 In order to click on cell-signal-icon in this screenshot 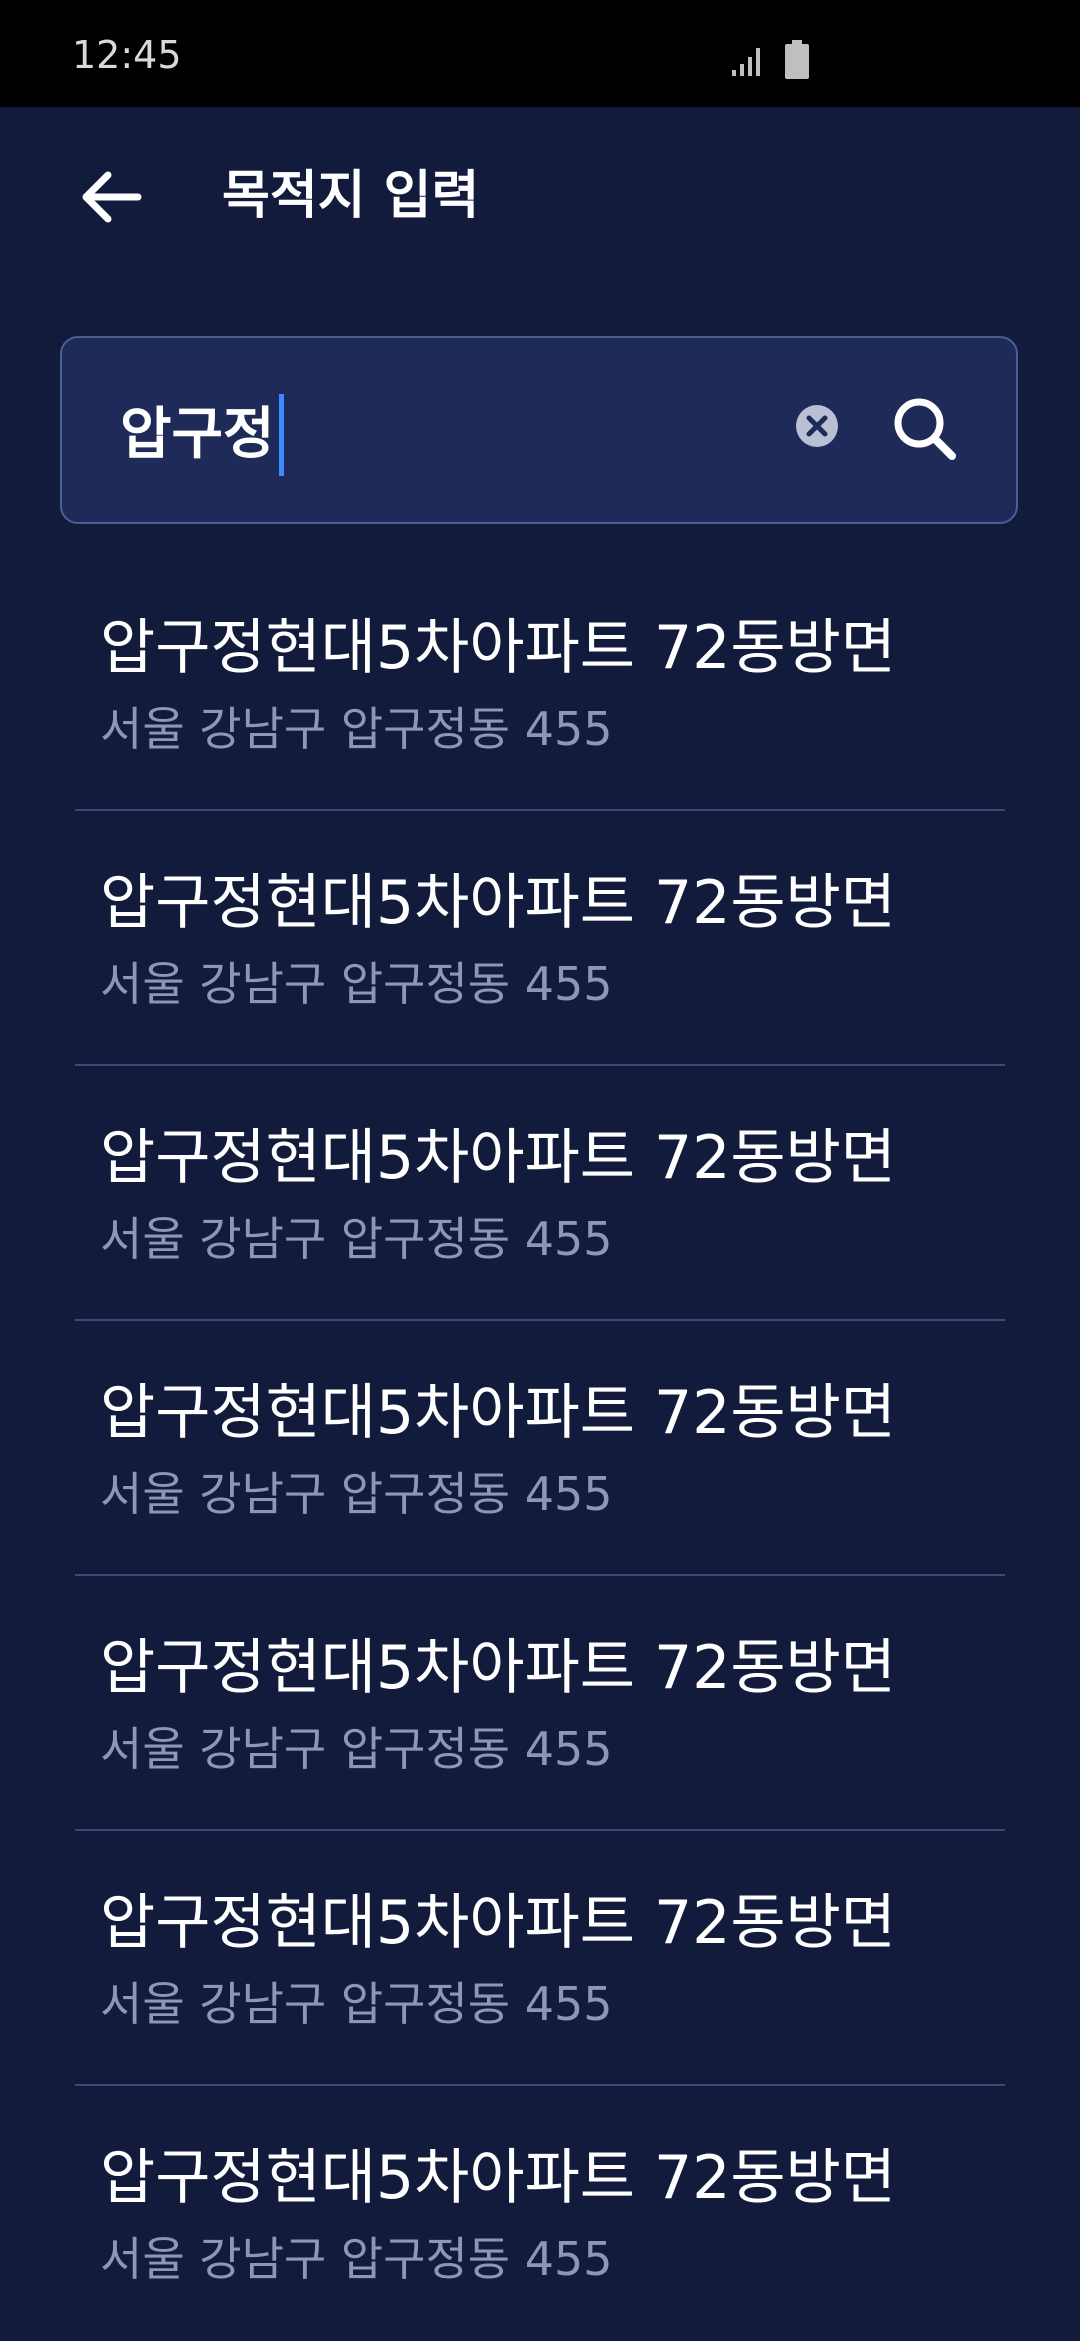, I will do `click(746, 62)`.